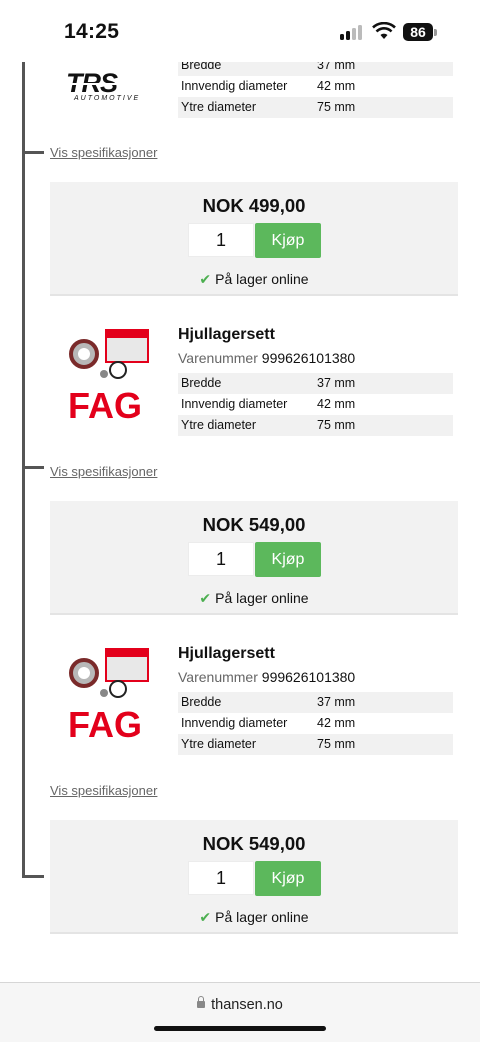 This screenshot has width=480, height=1042. Describe the element at coordinates (106, 98) in the screenshot. I see `svg-text: AUTOMOTIVE` at that location.